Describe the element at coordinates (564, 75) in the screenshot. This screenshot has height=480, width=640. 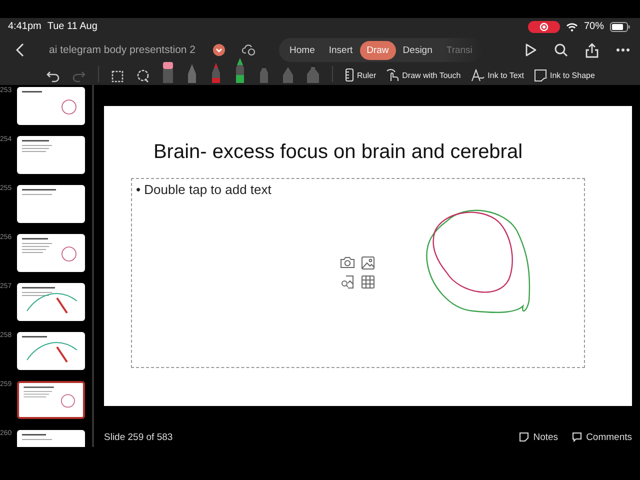
I see `toolbar-button: Ink to Shape` at that location.